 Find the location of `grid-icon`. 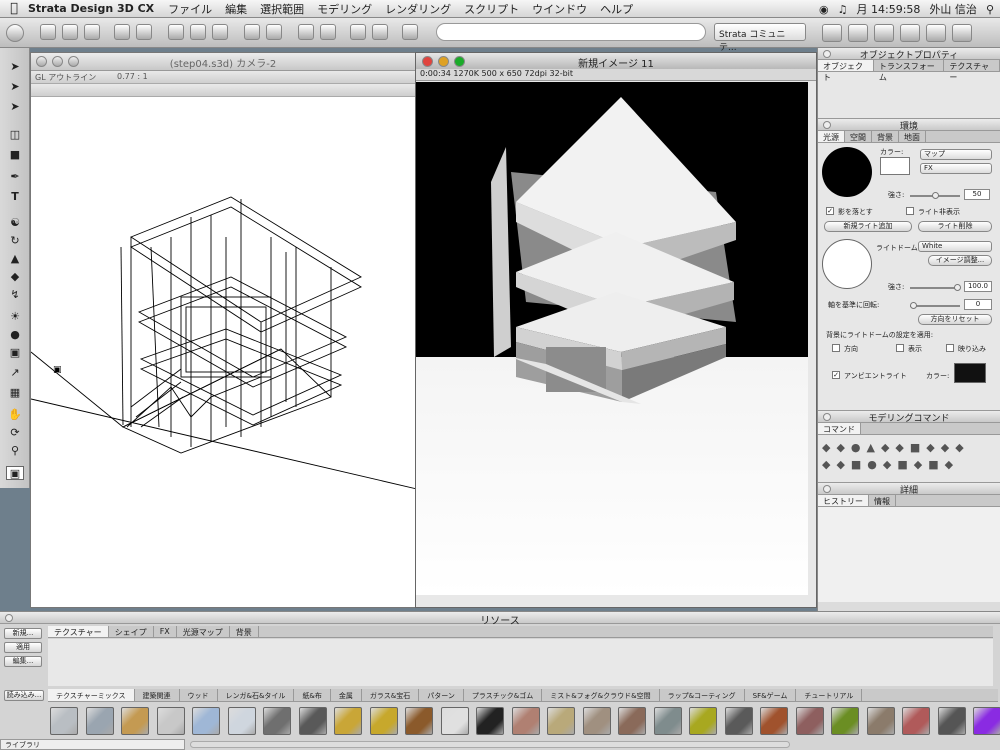

grid-icon is located at coordinates (328, 32).